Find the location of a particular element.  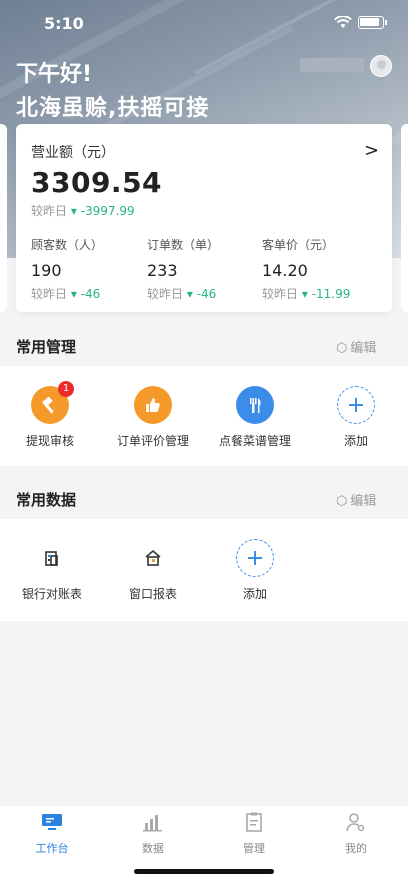

orders-compare: 较昨日 ▾ -46 is located at coordinates (181, 293).